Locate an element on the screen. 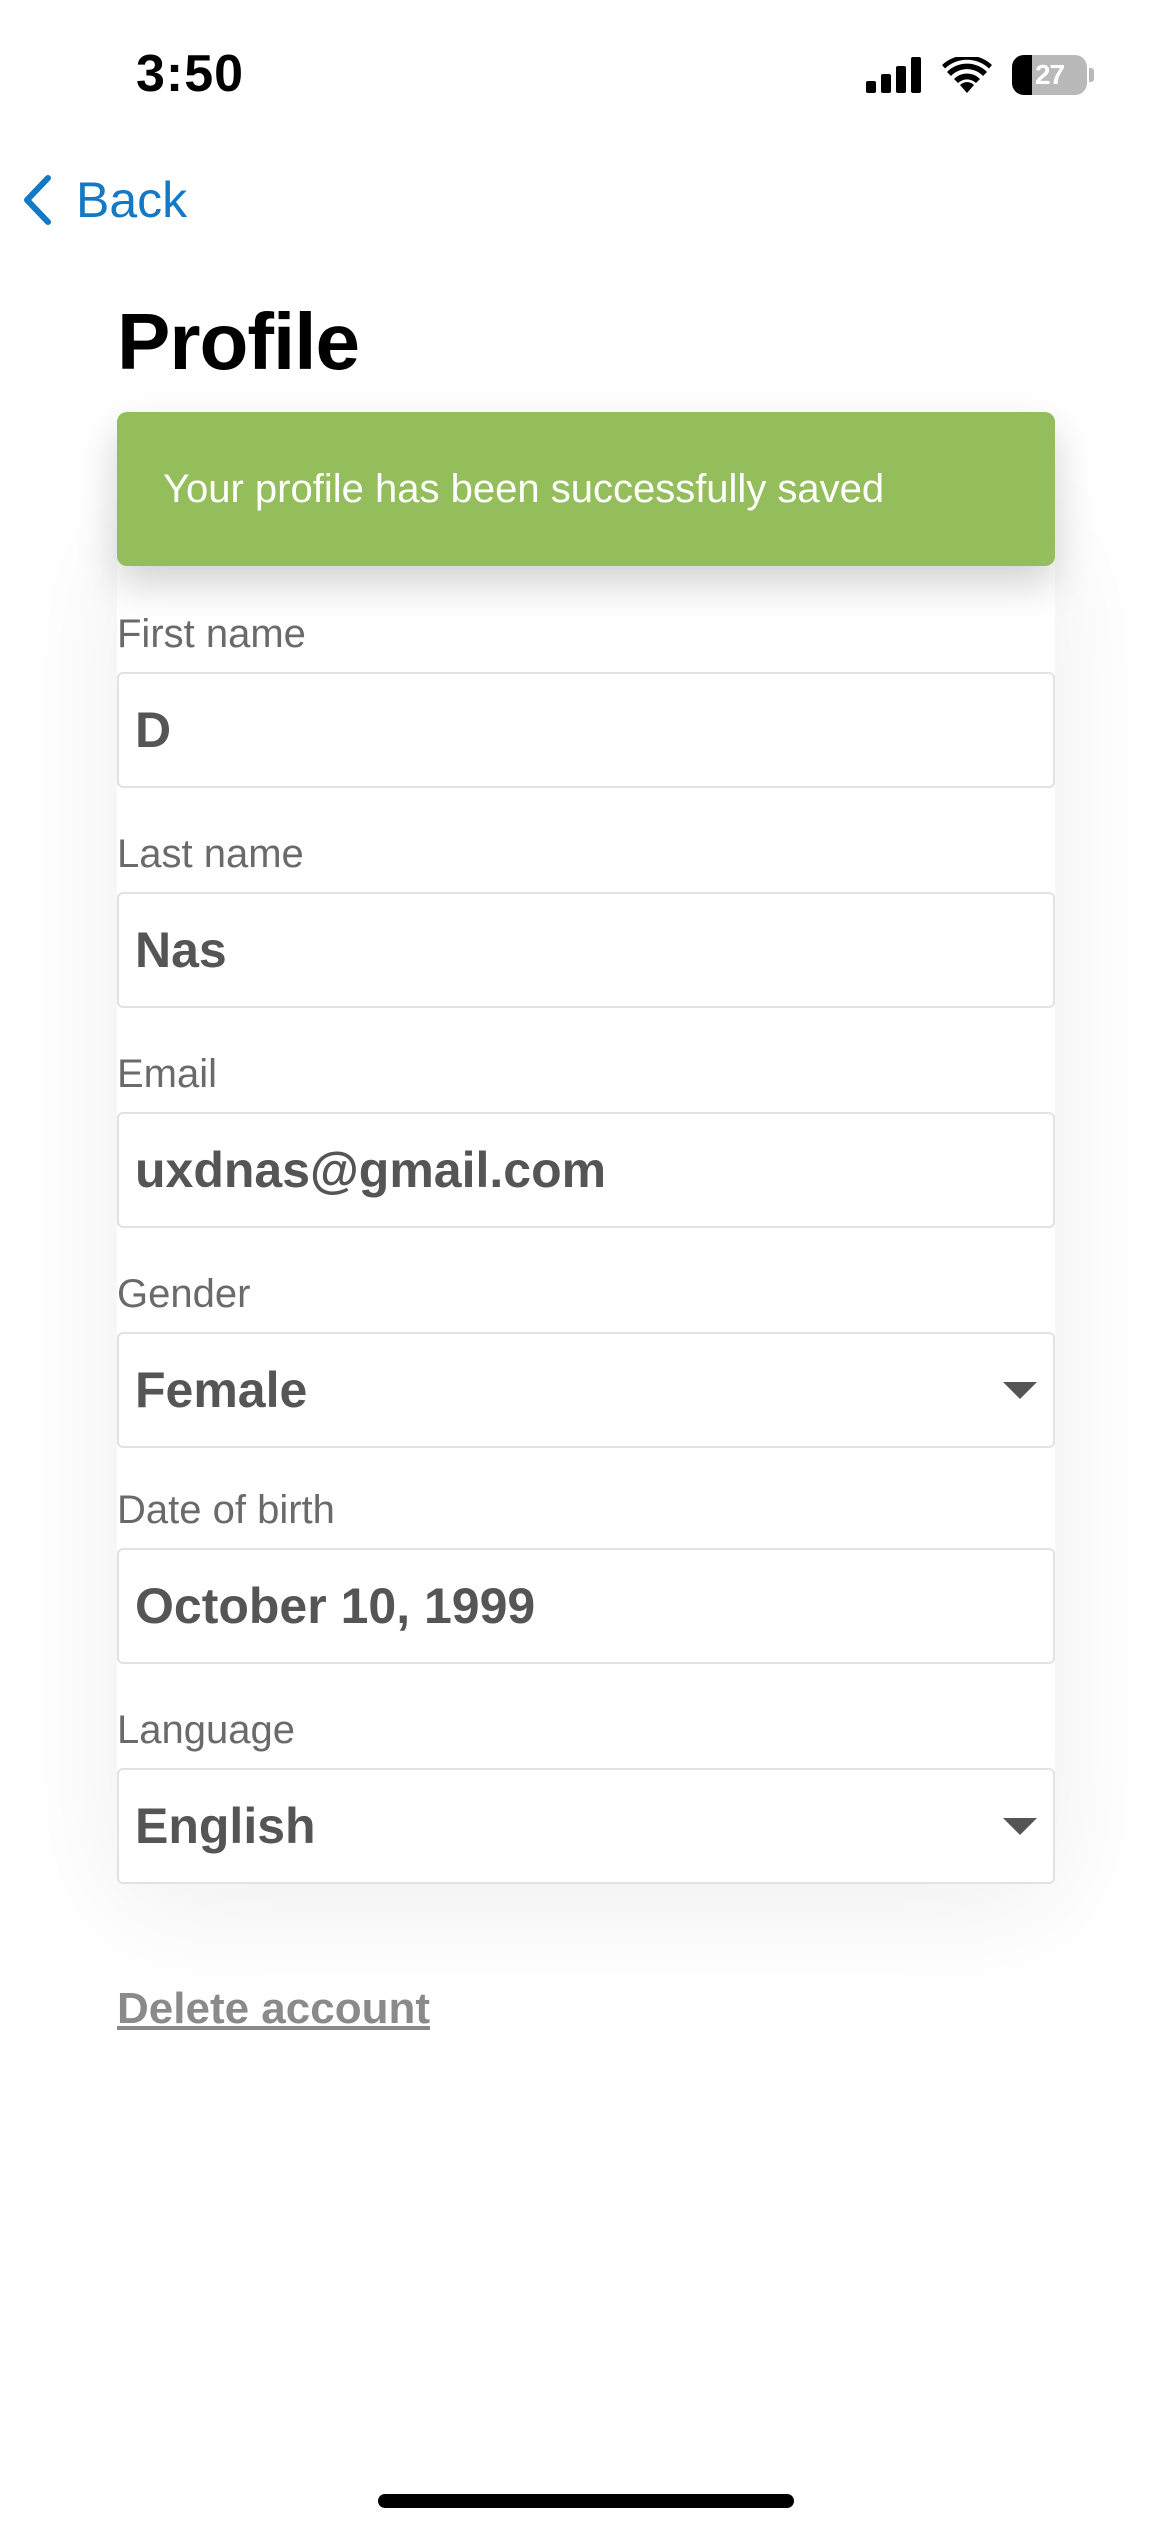 The height and width of the screenshot is (2532, 1170). gender-field-group: Gender Female is located at coordinates (586, 1357).